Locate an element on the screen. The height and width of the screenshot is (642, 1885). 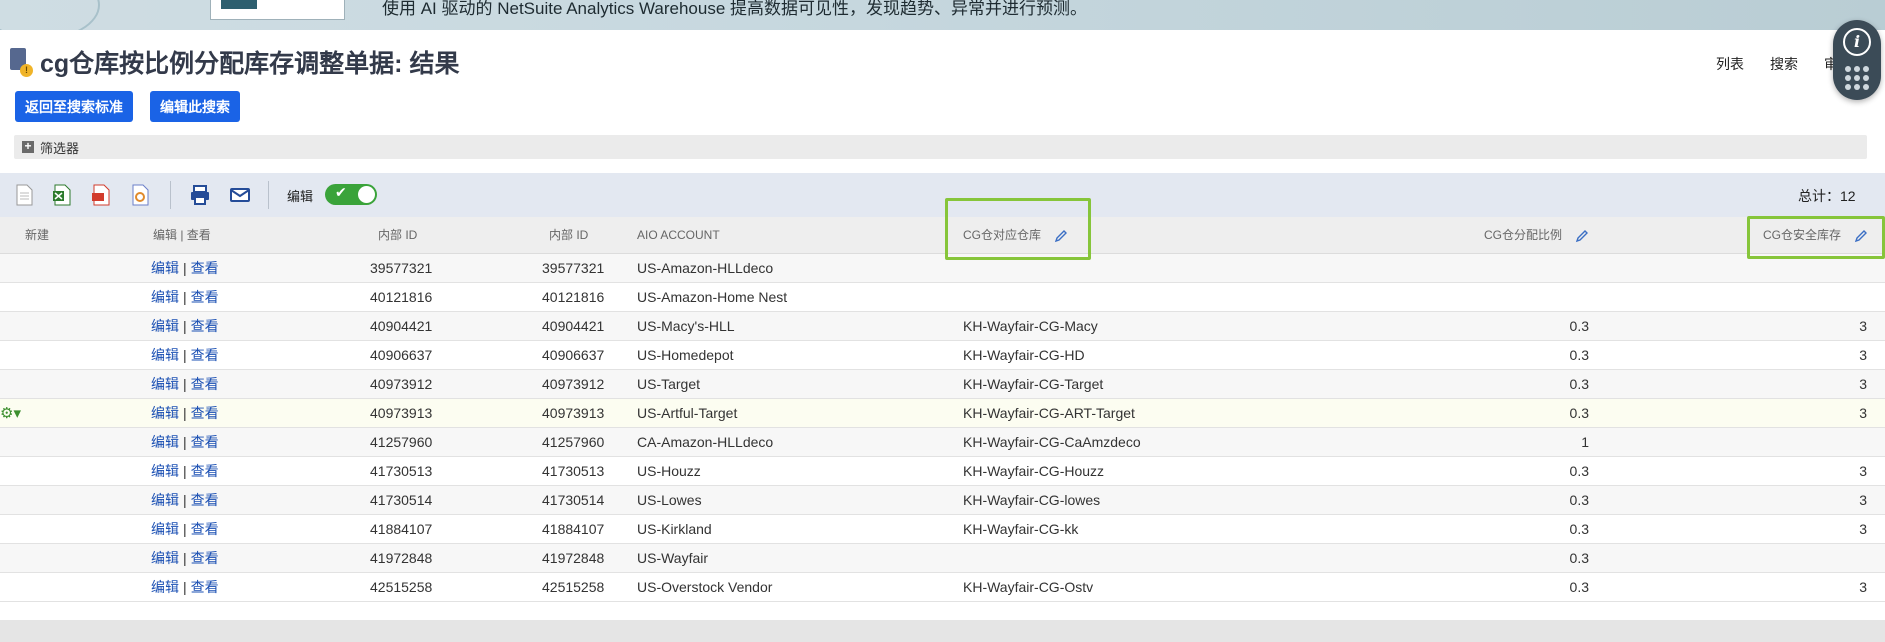
expand-plus-icon: + is located at coordinates (28, 146).